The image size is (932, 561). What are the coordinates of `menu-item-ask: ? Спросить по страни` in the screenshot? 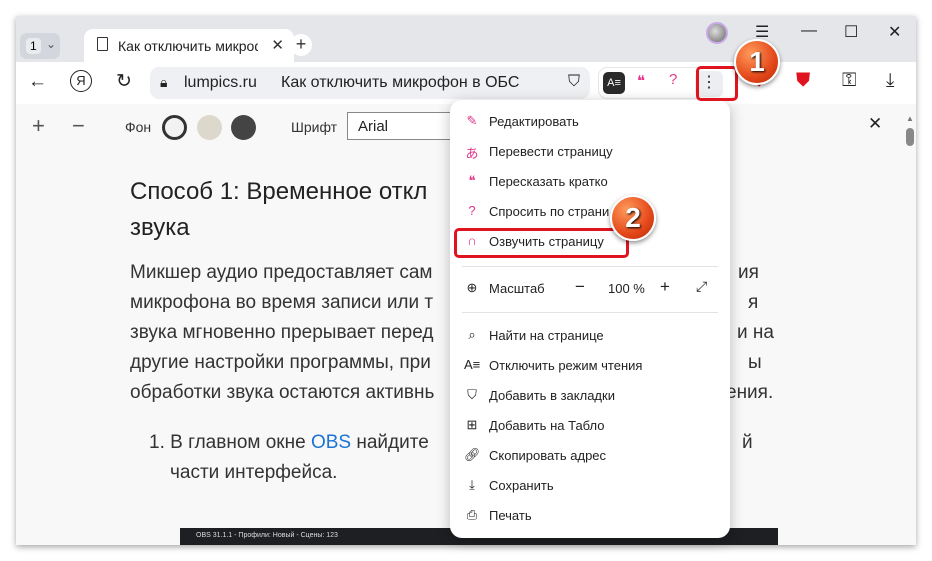 It's located at (590, 212).